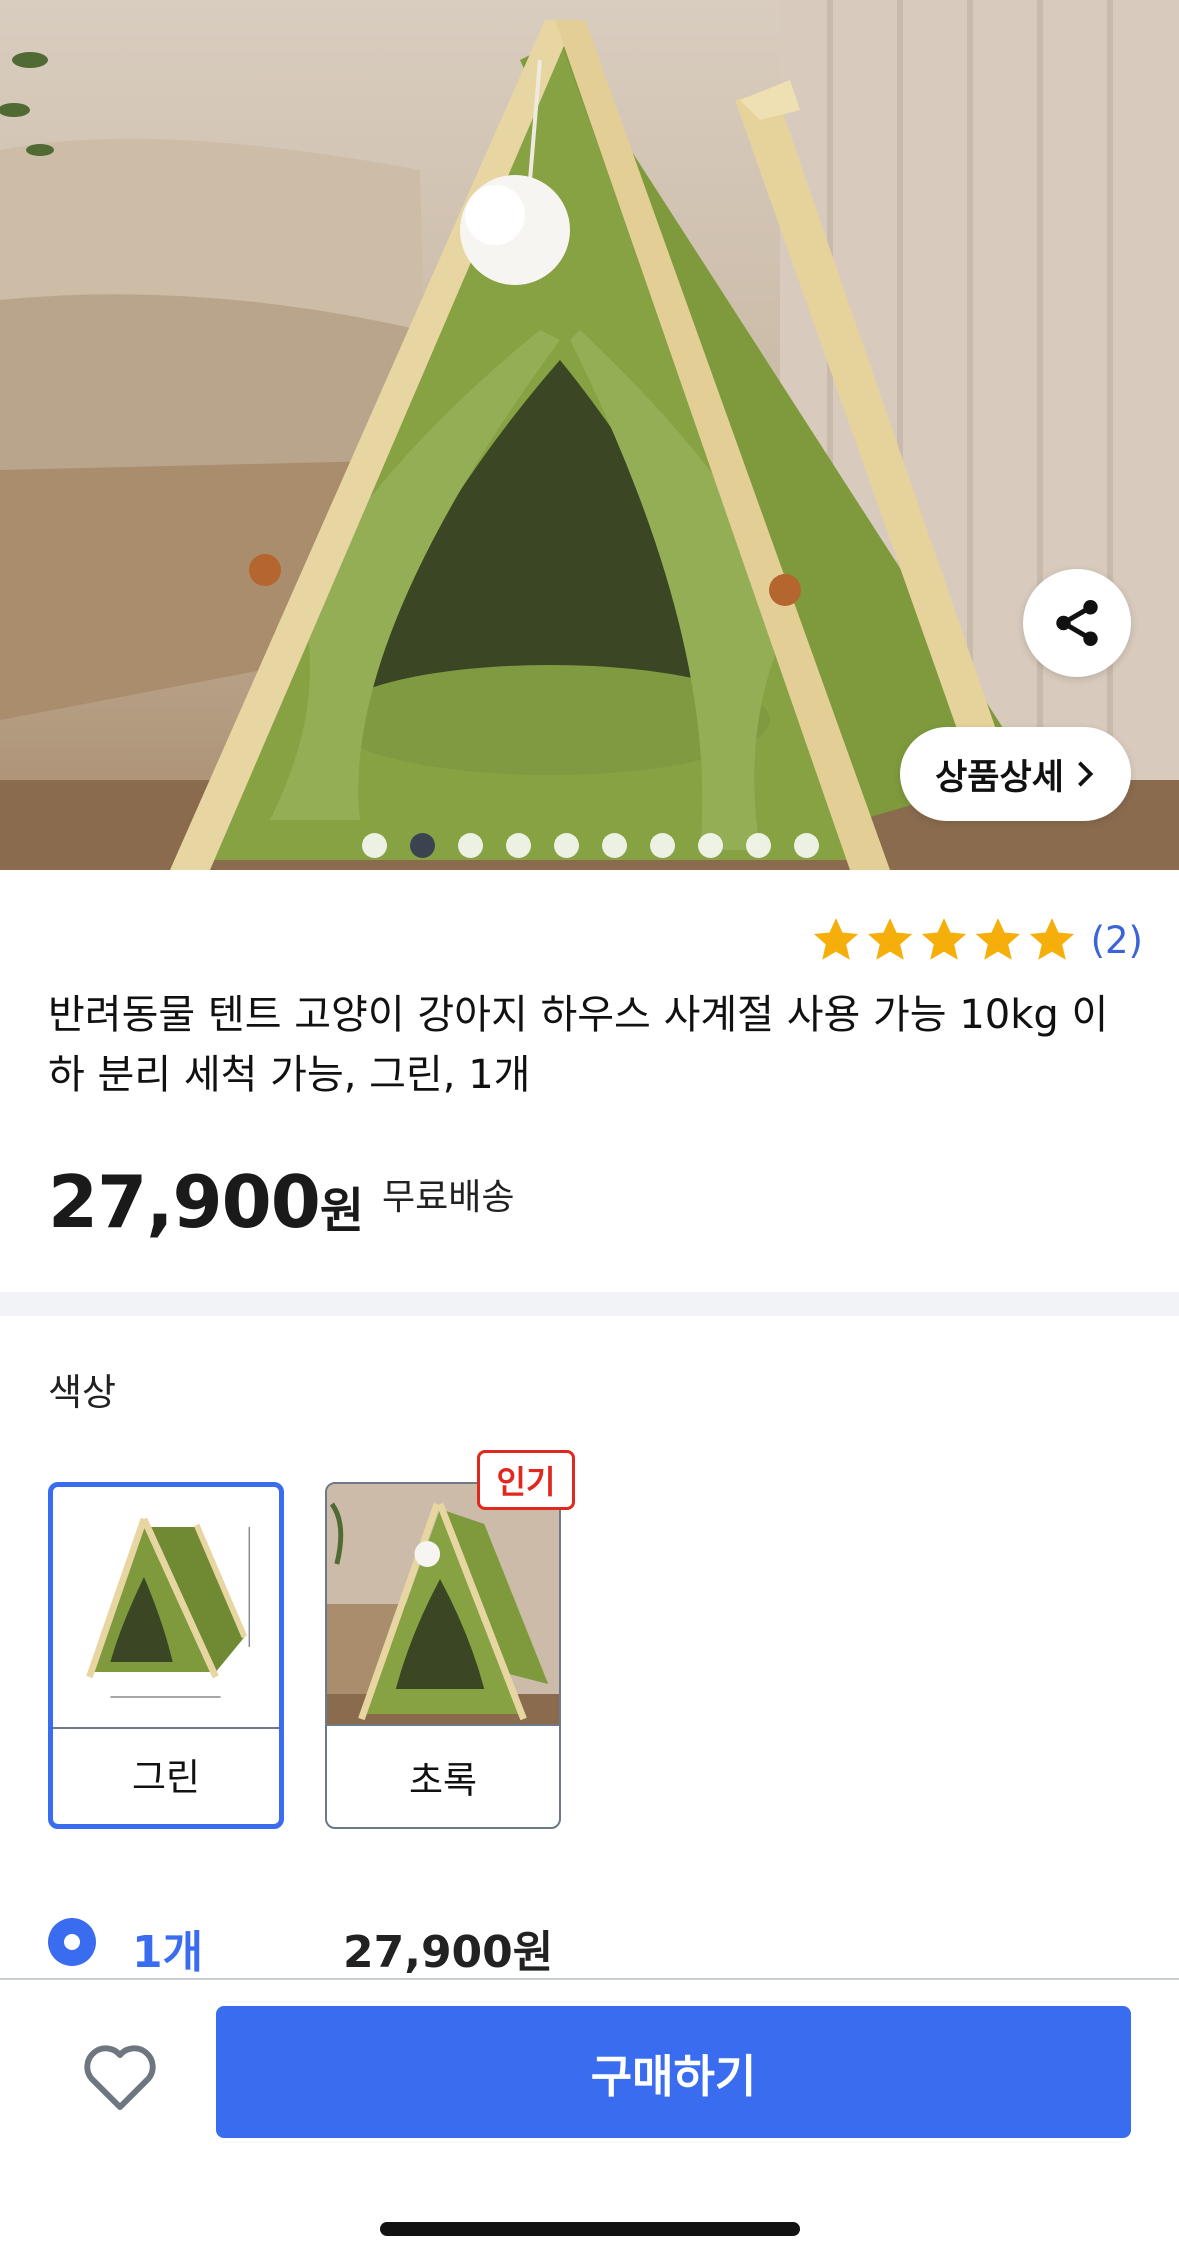 The width and height of the screenshot is (1179, 2263). Describe the element at coordinates (342, 1211) in the screenshot. I see `price-unit: 원` at that location.